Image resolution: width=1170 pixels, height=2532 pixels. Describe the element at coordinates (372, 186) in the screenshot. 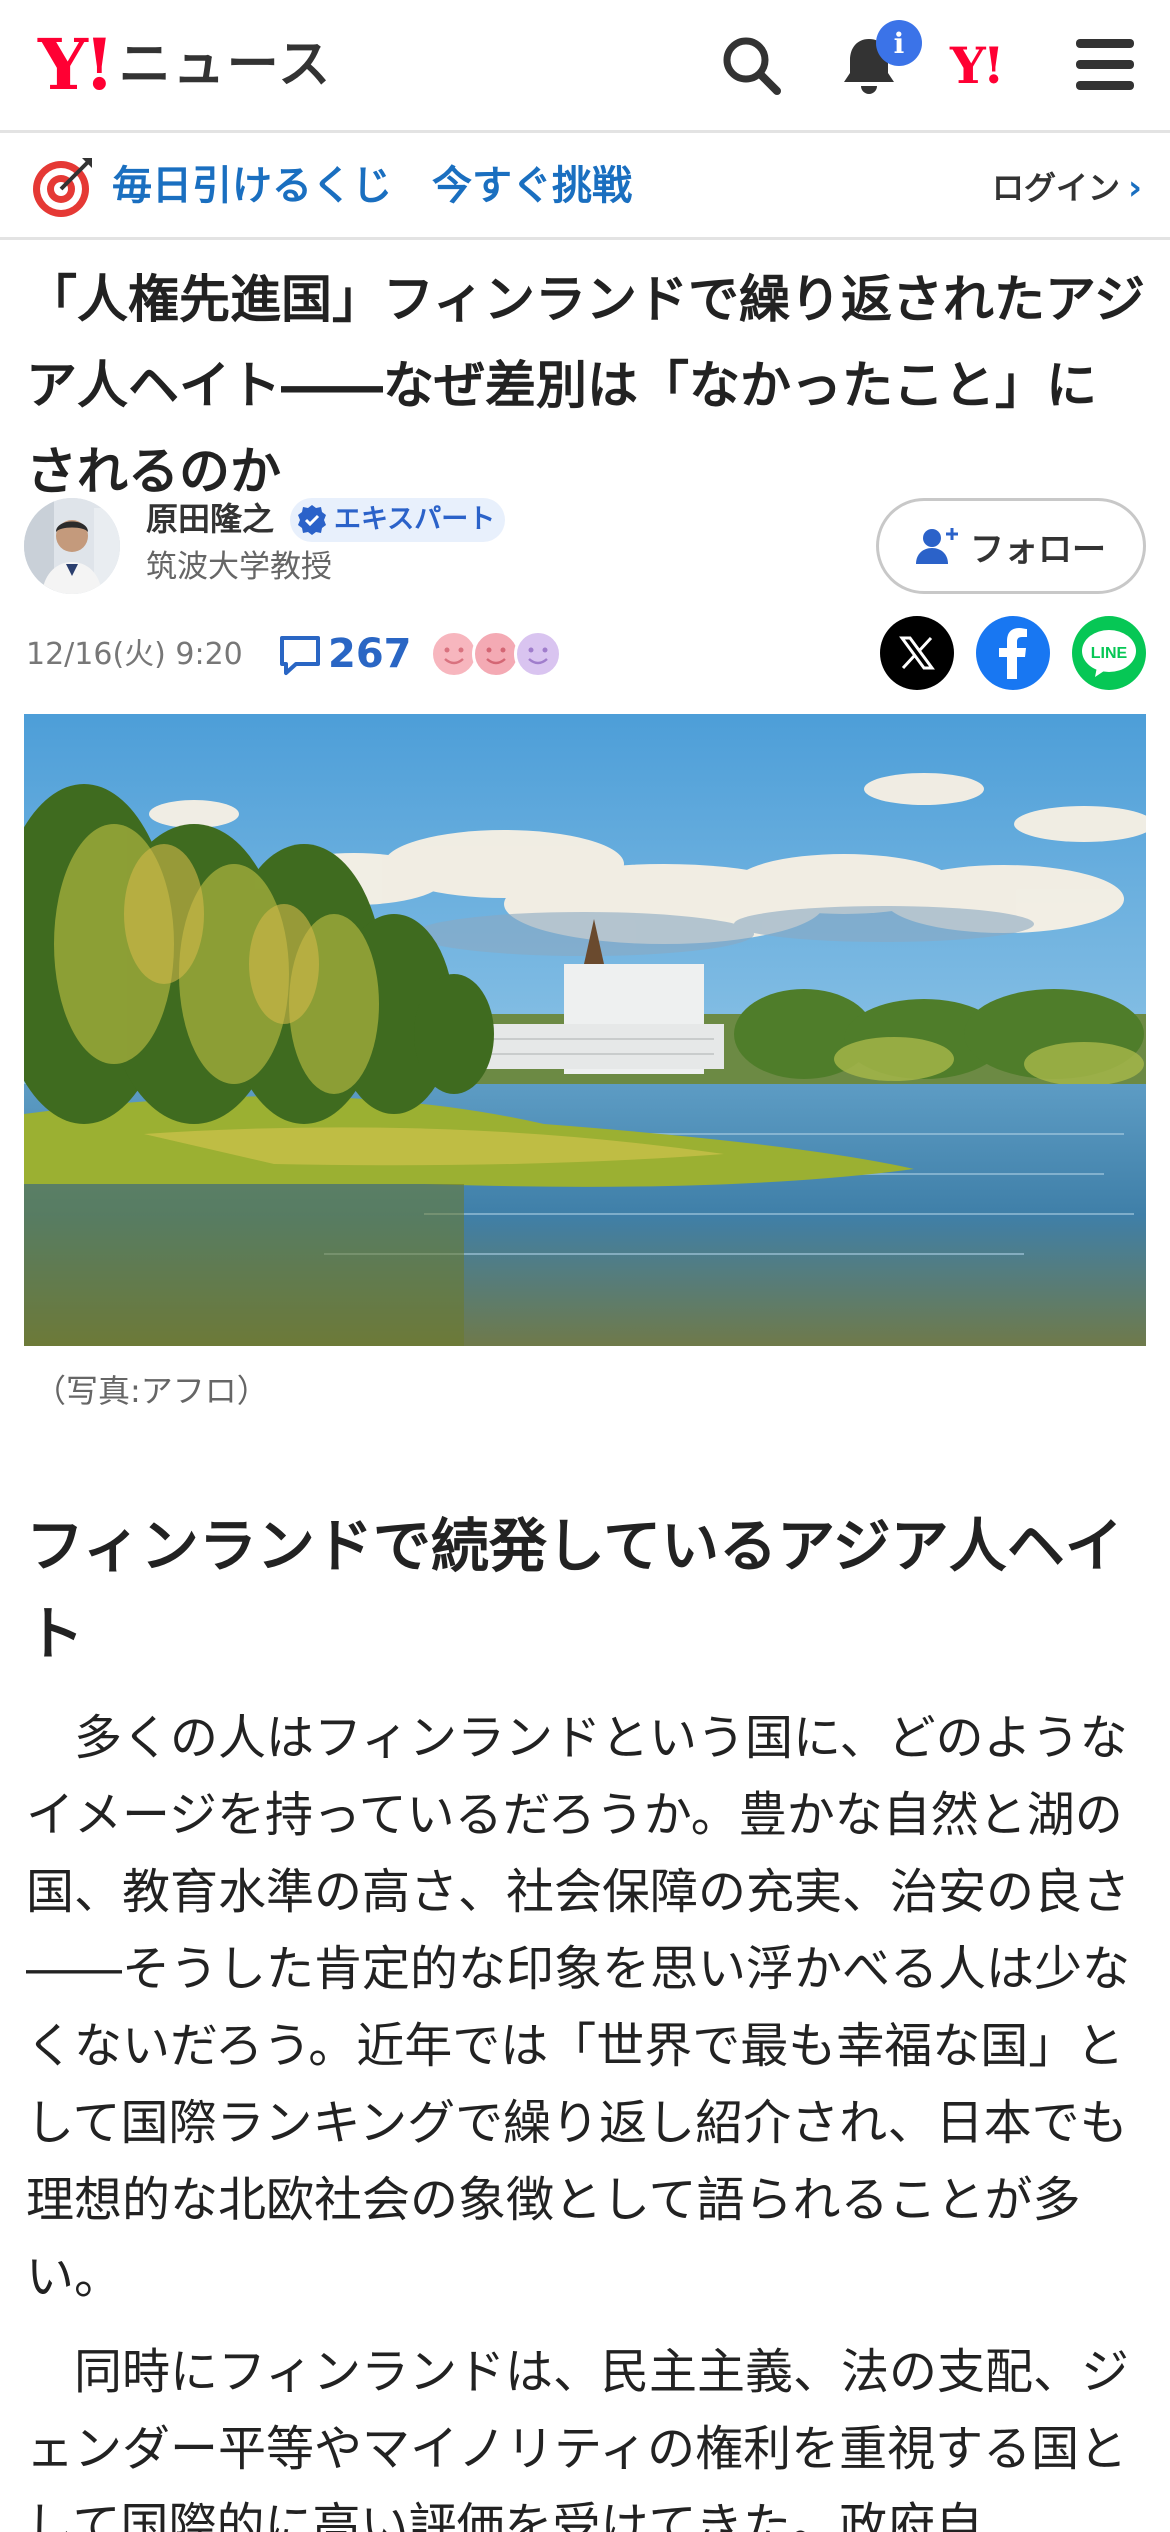

I see `promo-text: 毎日引けるくじ 今すぐ挑戦` at that location.